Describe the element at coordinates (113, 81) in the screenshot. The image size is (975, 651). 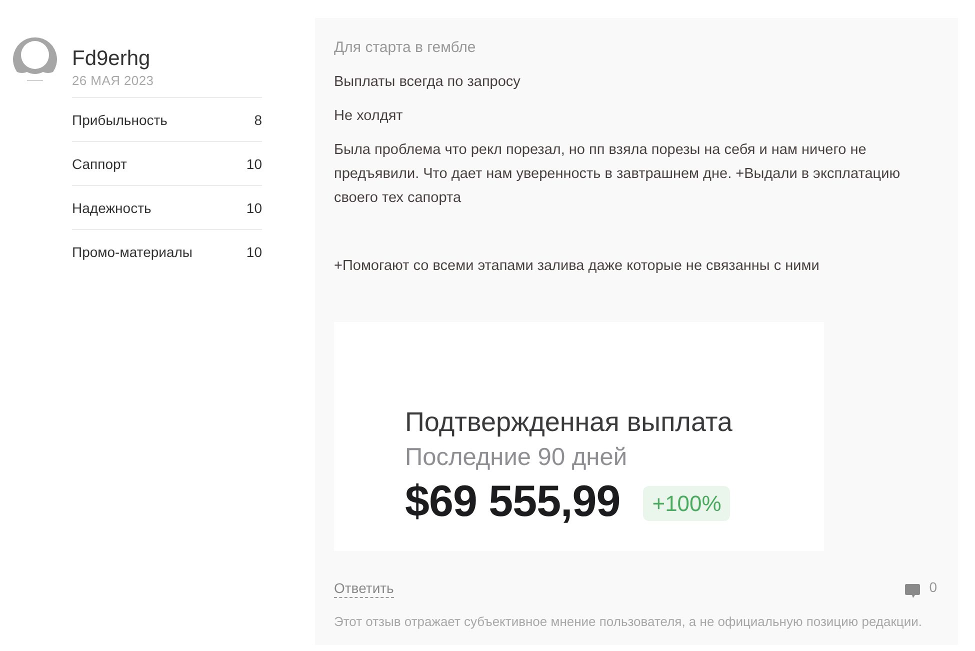
I see `review-date: 26 МАЯ 2023` at that location.